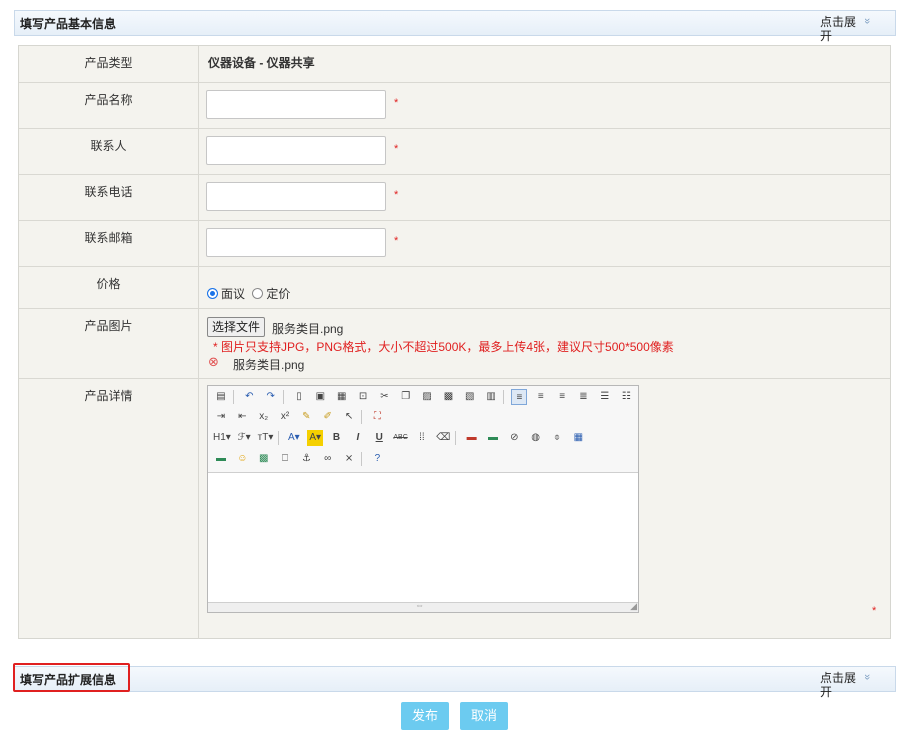  What do you see at coordinates (337, 438) in the screenshot?
I see `bold-button: B` at bounding box center [337, 438].